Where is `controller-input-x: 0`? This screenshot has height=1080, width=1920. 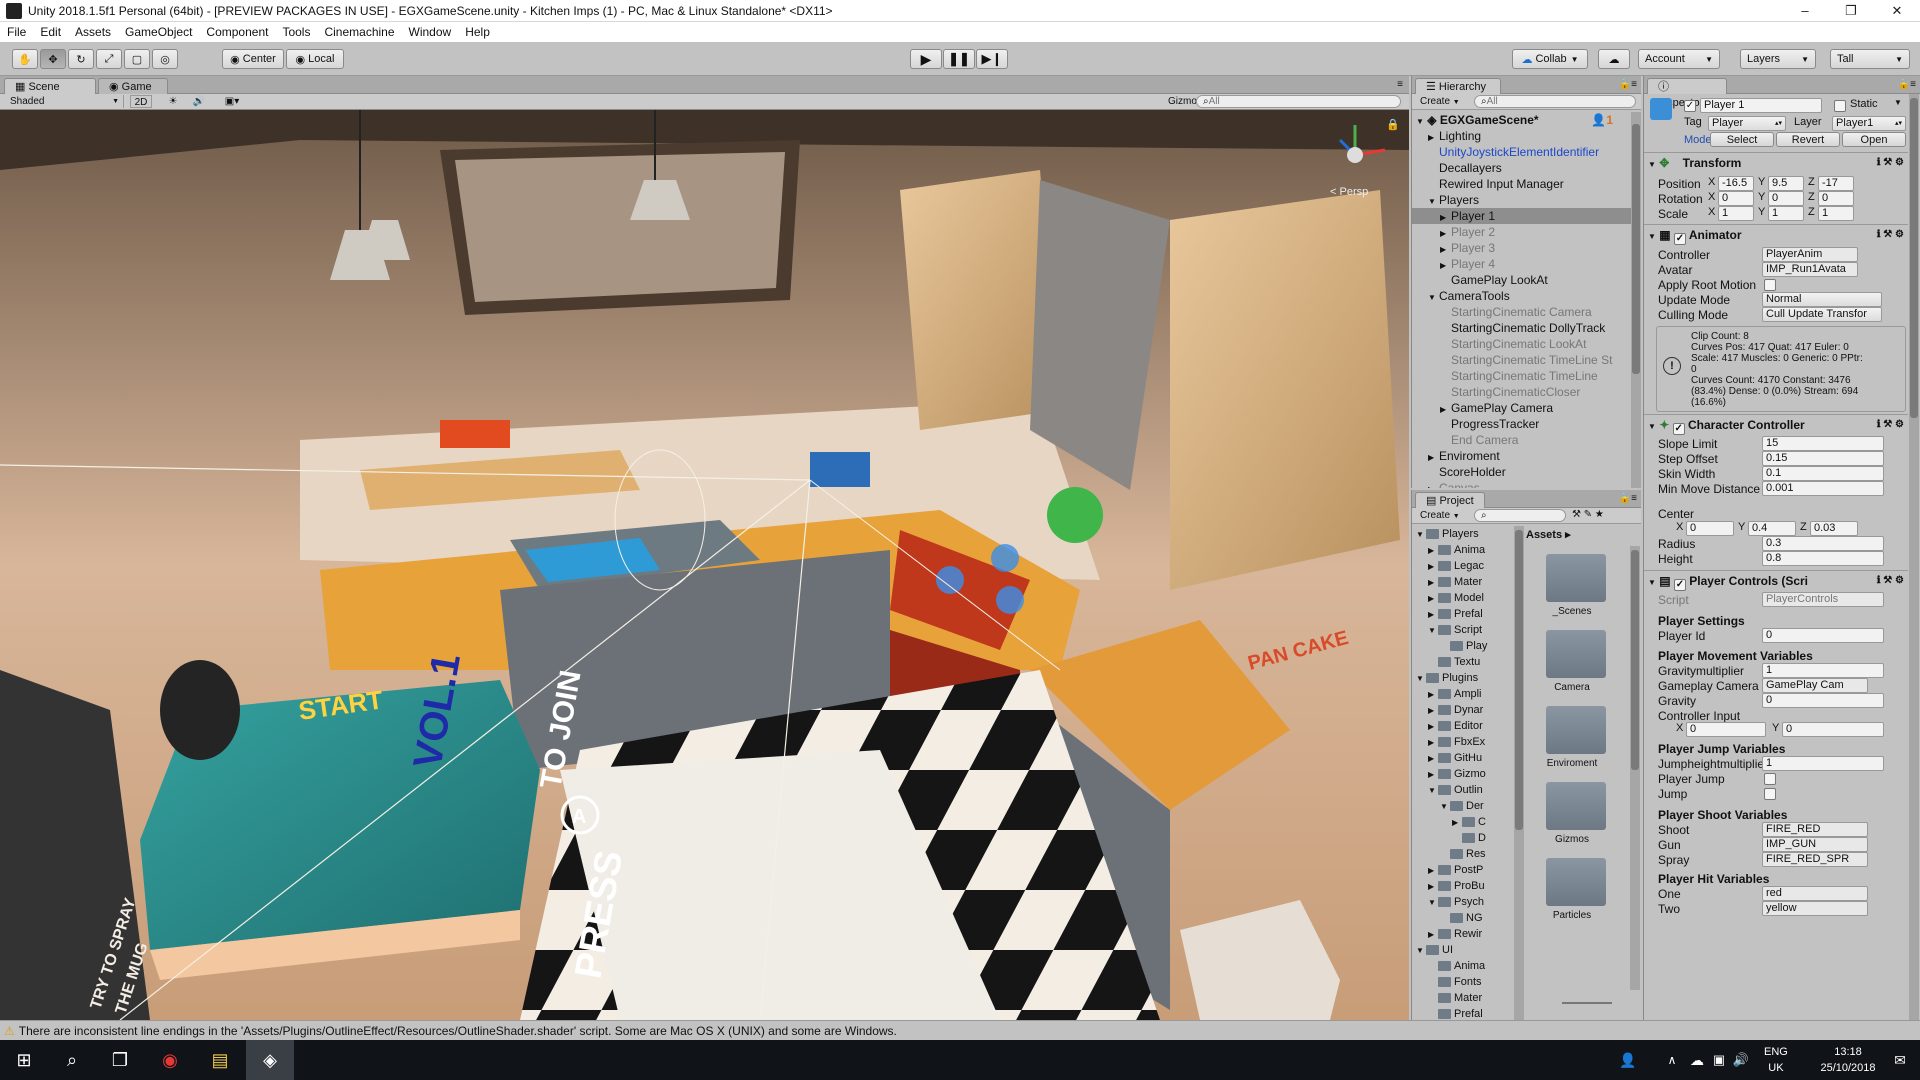
controller-input-x: 0 is located at coordinates (1726, 729).